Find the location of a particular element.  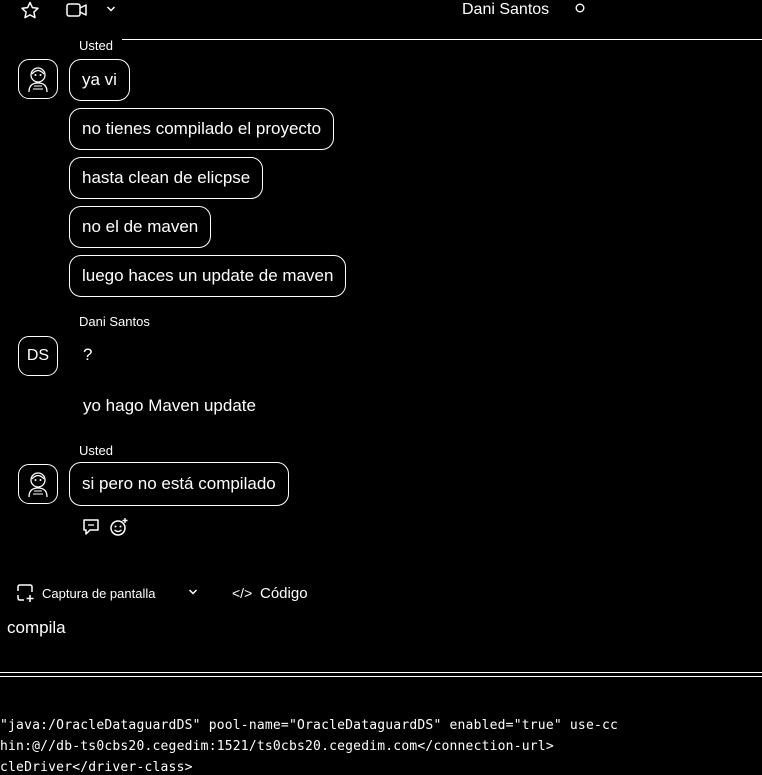

add-reaction-icon is located at coordinates (119, 527).